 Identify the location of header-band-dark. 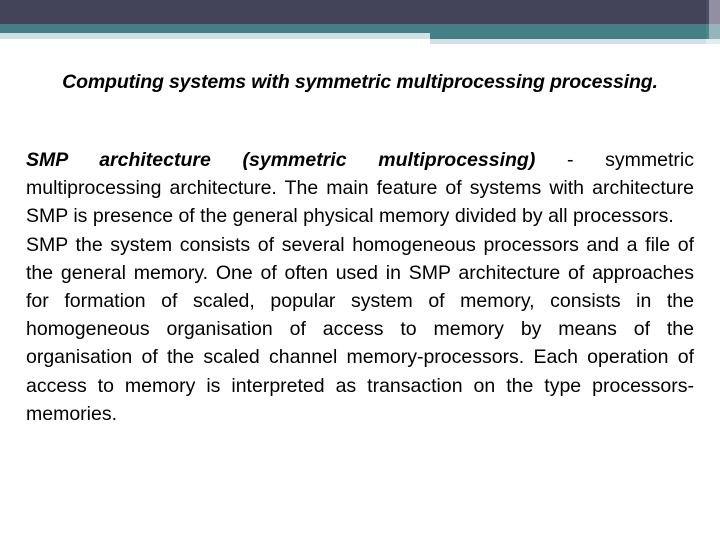
(353, 12).